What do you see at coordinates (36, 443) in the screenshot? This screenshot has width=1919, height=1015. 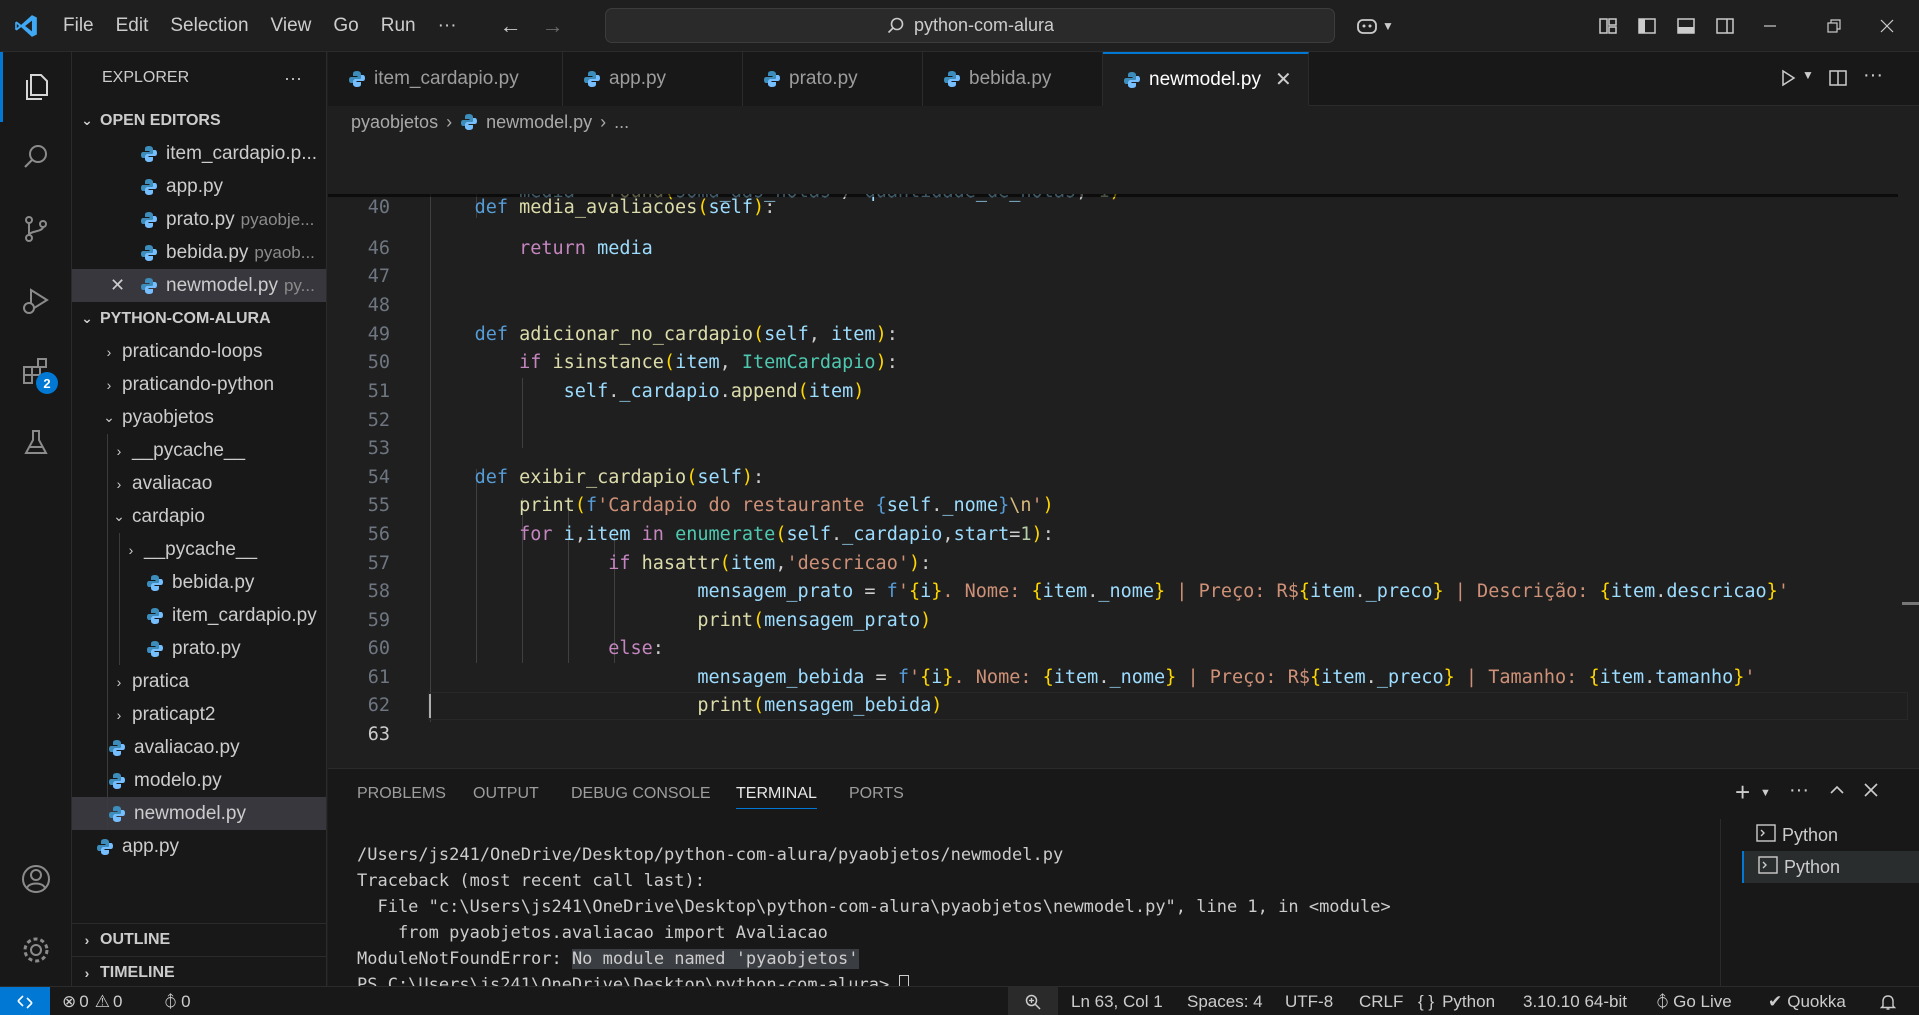 I see `testing-flask-icon` at bounding box center [36, 443].